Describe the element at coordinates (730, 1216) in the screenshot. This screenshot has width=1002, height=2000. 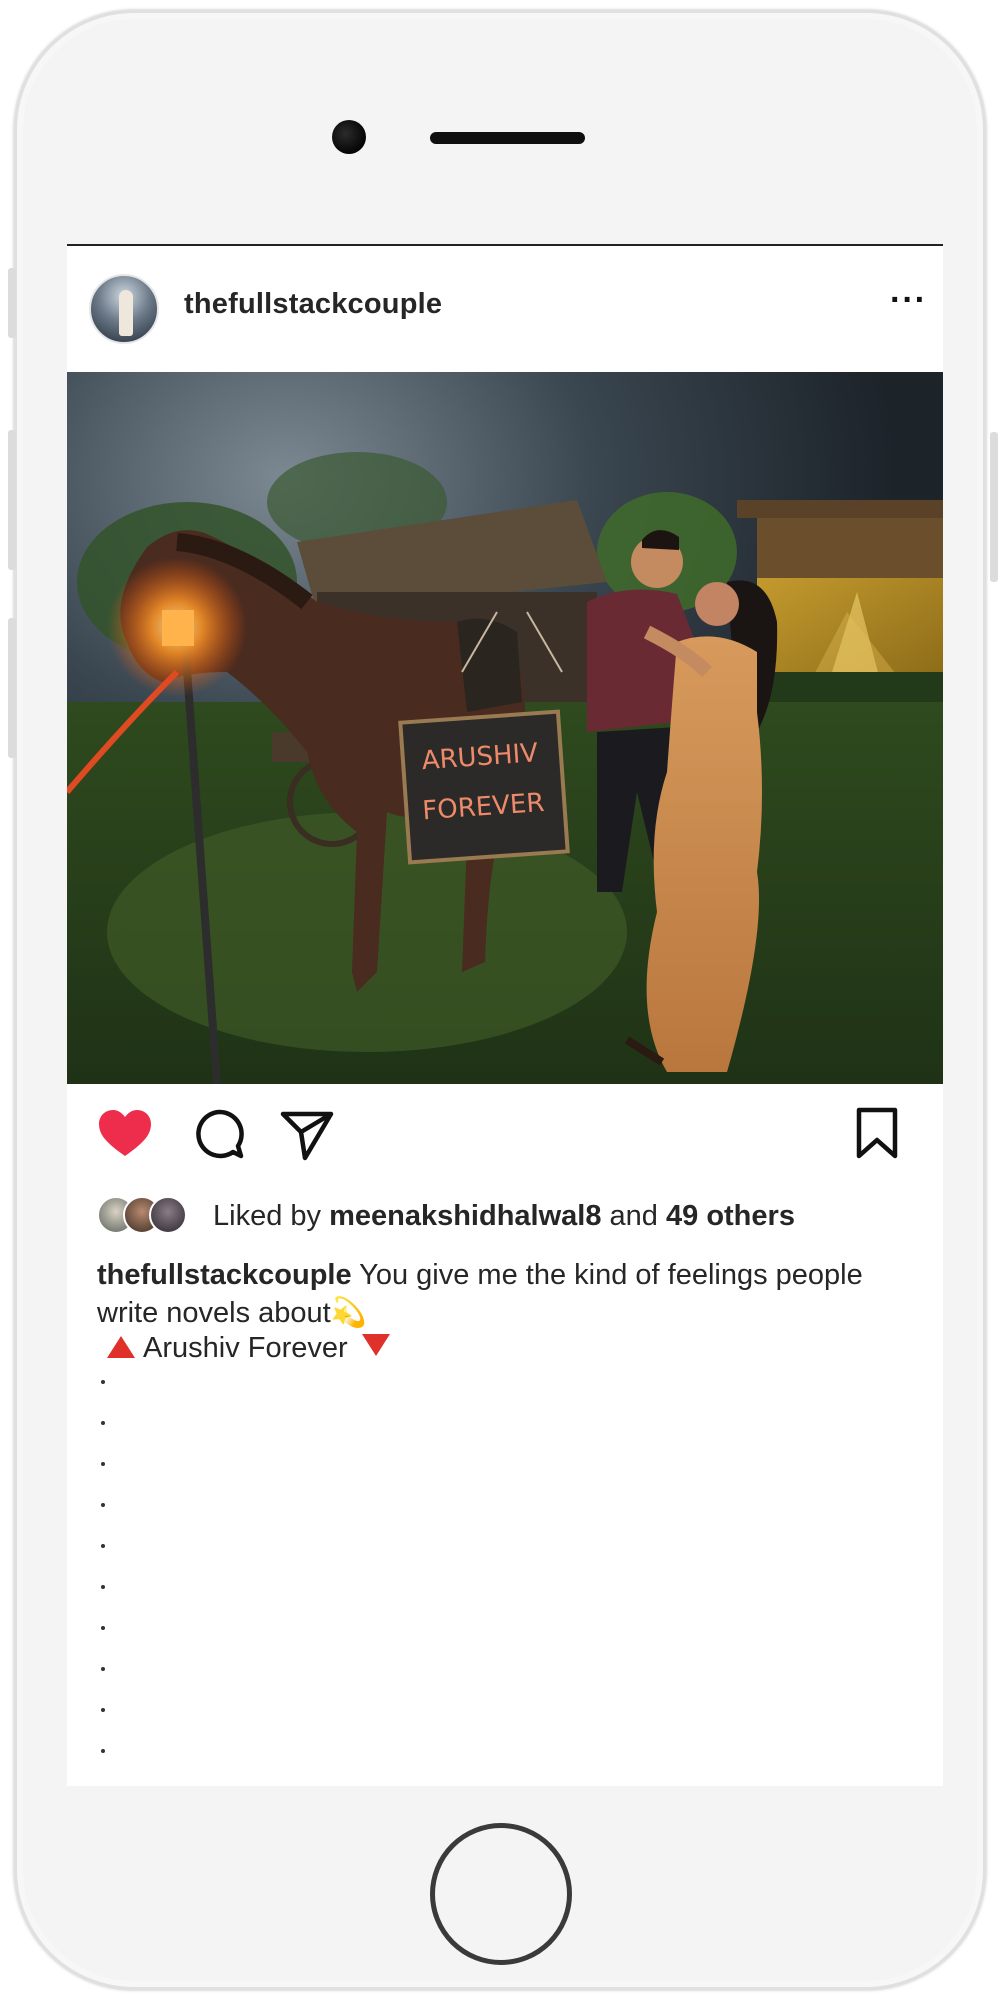
I see `likes-others: 49 others` at that location.